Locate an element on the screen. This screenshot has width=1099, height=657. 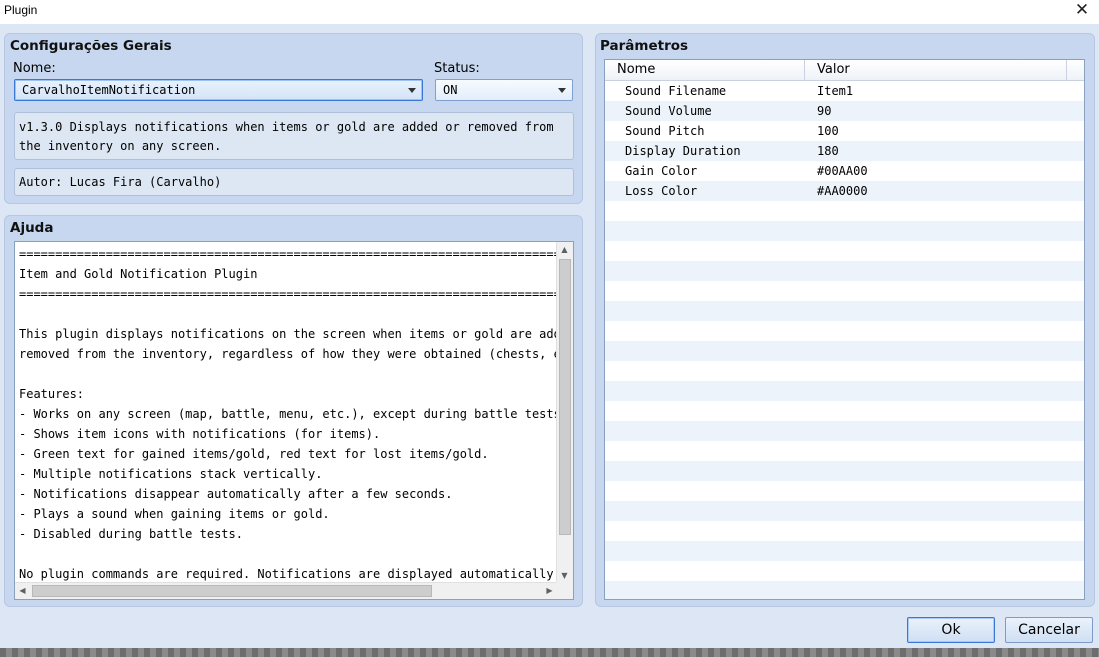
close-icon: ✕ is located at coordinates (1082, 10).